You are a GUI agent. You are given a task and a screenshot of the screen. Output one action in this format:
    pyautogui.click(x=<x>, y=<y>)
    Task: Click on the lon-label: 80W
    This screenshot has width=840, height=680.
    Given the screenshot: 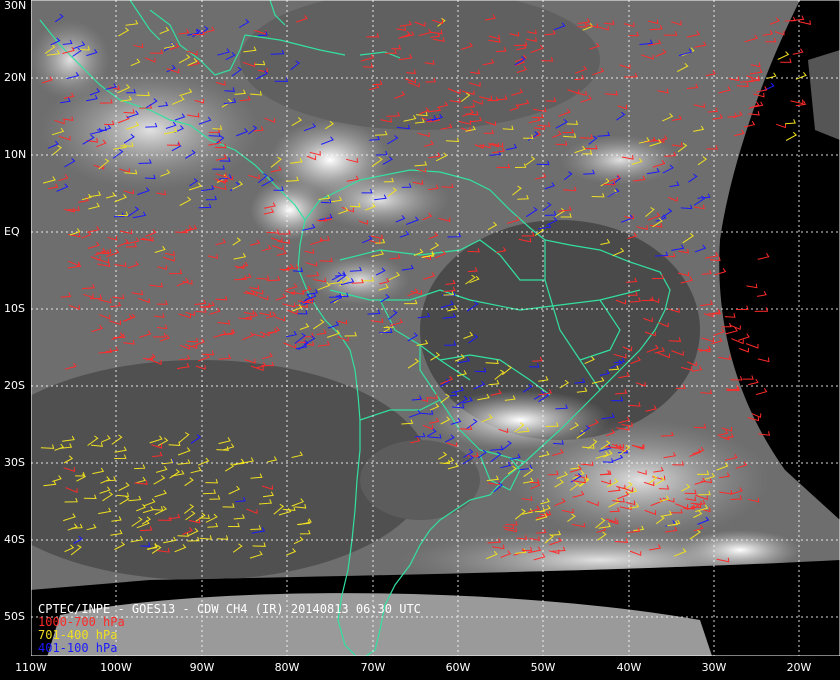 What is the action you would take?
    pyautogui.click(x=287, y=667)
    